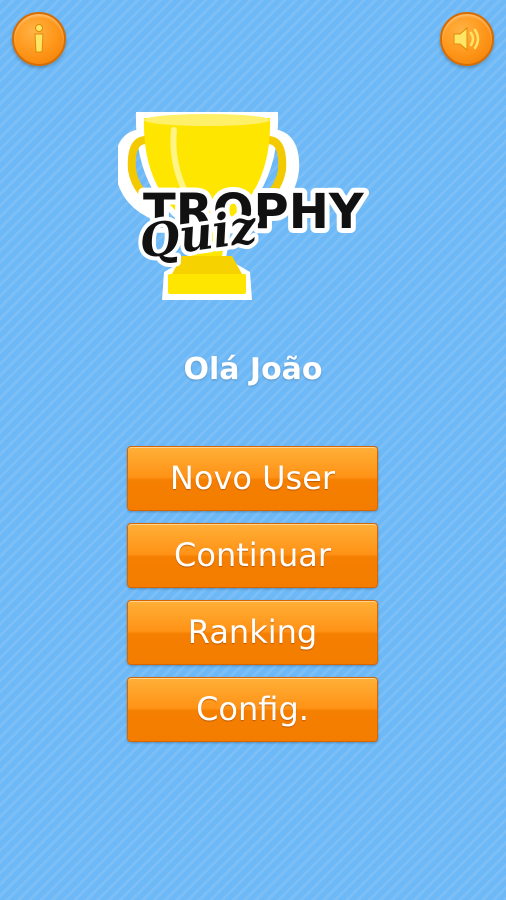  I want to click on info-button, so click(39, 39).